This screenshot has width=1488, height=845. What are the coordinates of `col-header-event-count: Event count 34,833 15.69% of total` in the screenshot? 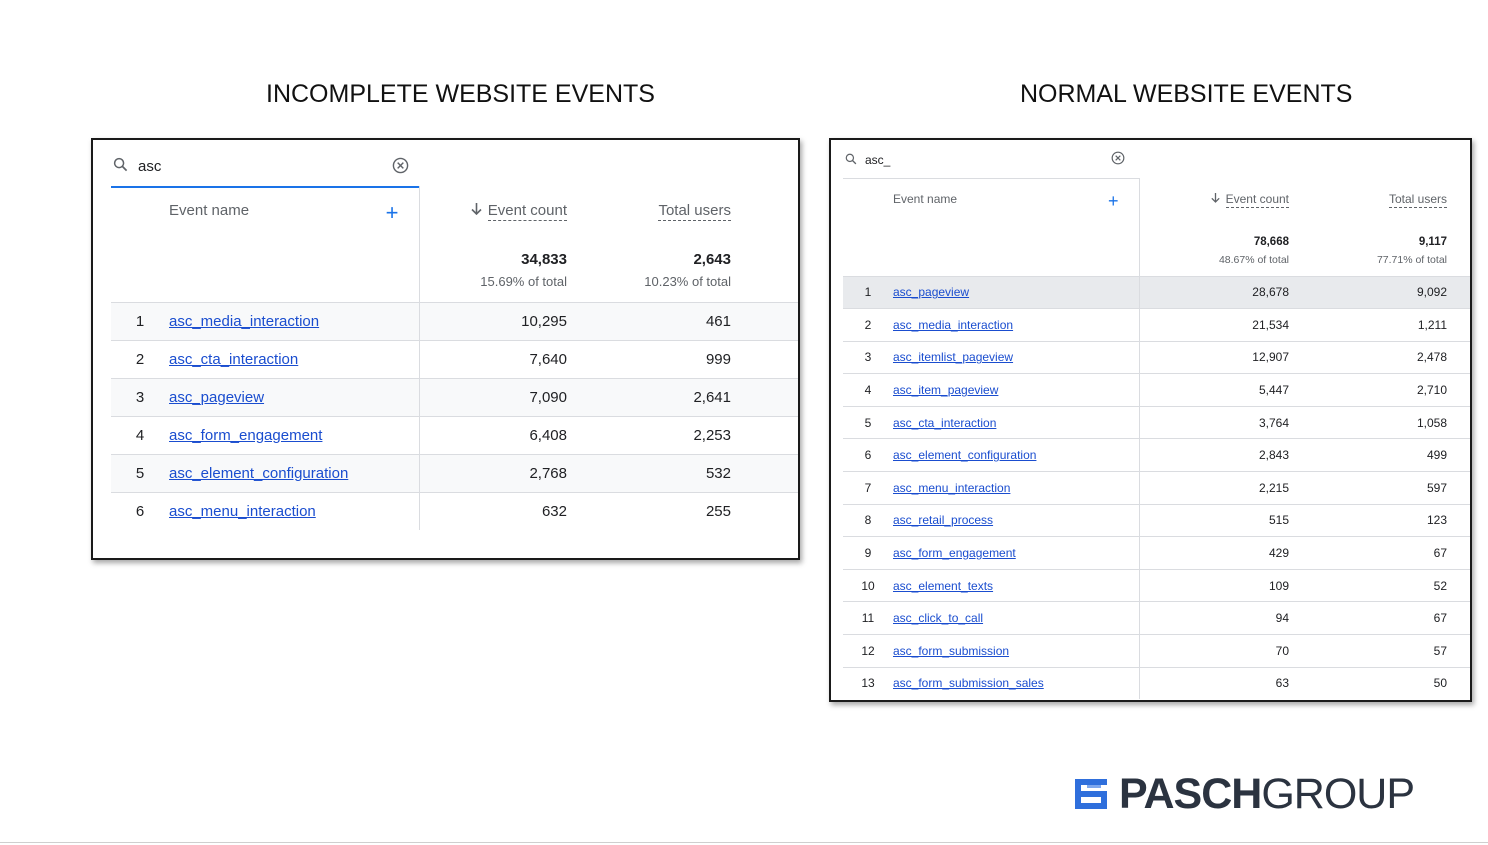 It's located at (493, 244).